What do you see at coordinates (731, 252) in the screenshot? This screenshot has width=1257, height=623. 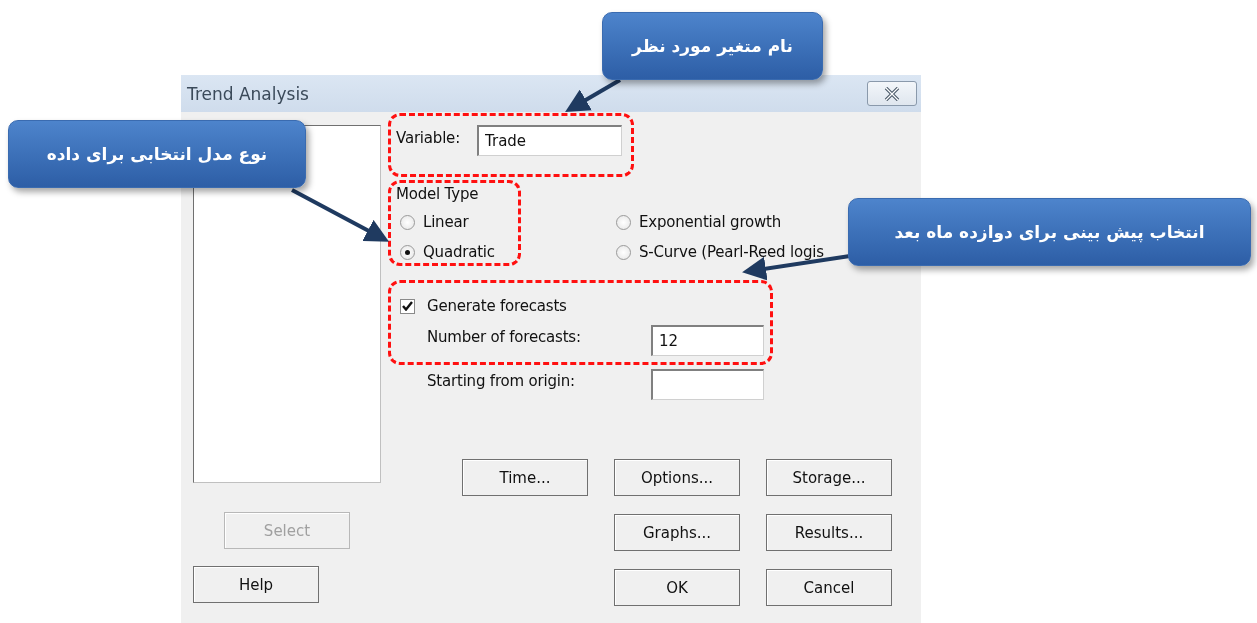 I see `radio-label: S-Curve (Pearl-Reed logis` at bounding box center [731, 252].